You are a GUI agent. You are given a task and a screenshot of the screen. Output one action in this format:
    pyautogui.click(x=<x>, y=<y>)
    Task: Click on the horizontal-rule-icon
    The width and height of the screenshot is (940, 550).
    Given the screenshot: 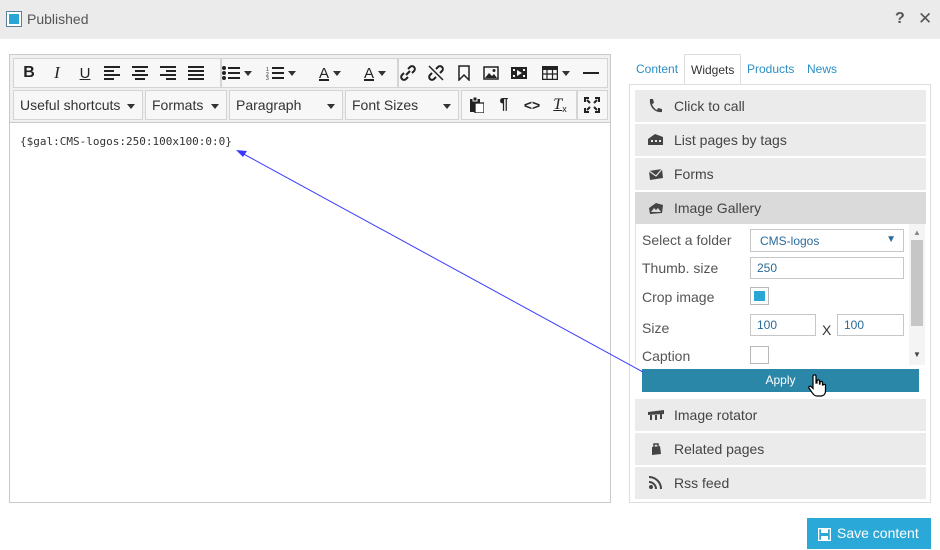 What is the action you would take?
    pyautogui.click(x=591, y=73)
    